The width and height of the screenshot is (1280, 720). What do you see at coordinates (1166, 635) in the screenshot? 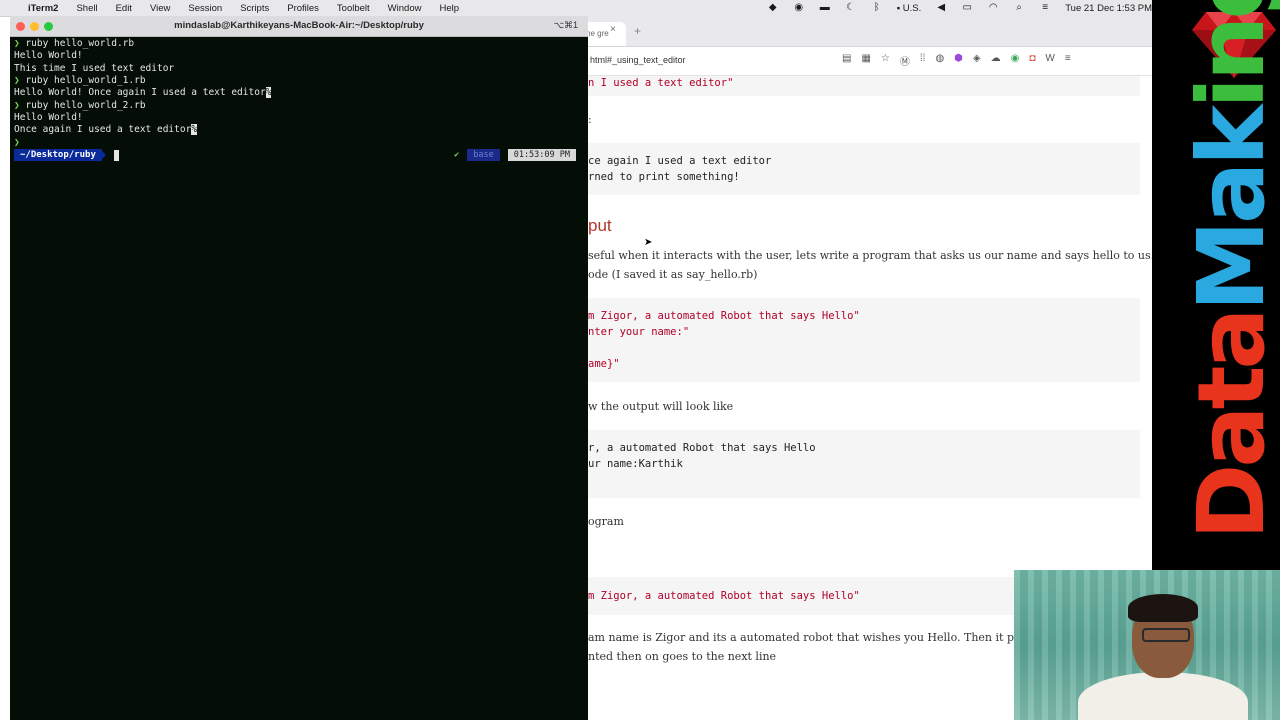
I see `presenter-glasses` at bounding box center [1166, 635].